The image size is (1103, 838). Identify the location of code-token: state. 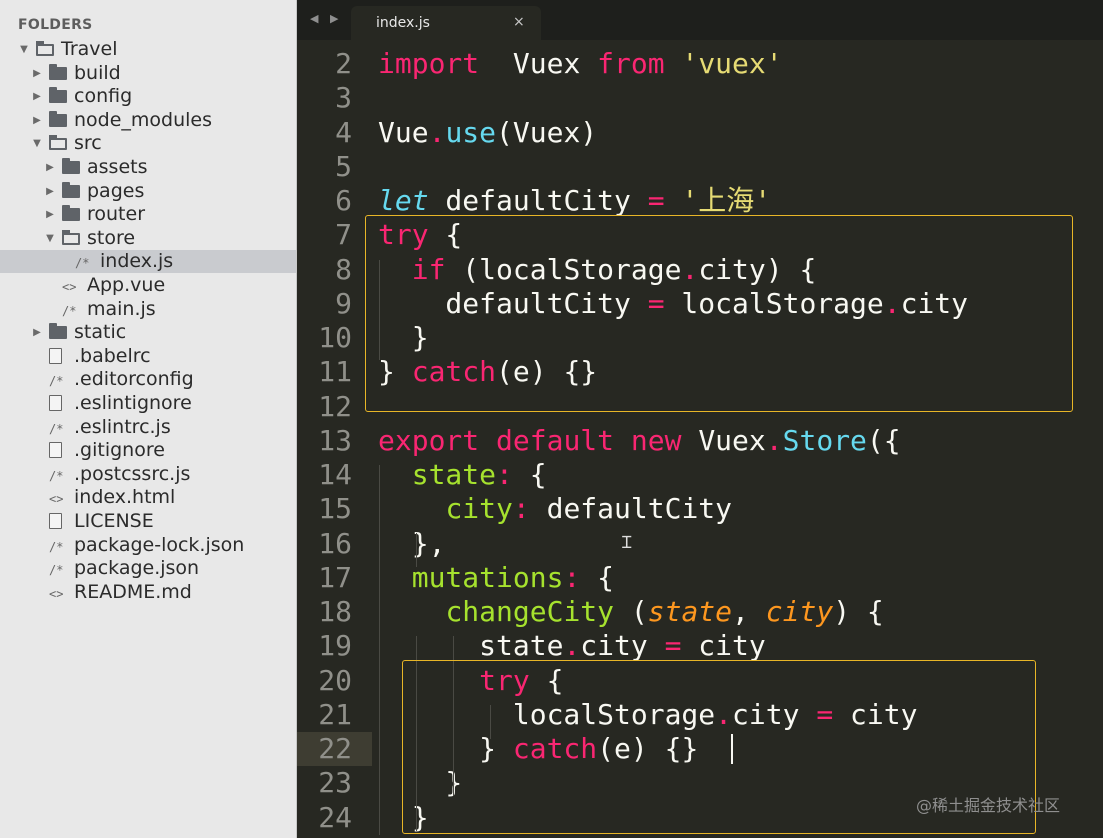
(471, 646).